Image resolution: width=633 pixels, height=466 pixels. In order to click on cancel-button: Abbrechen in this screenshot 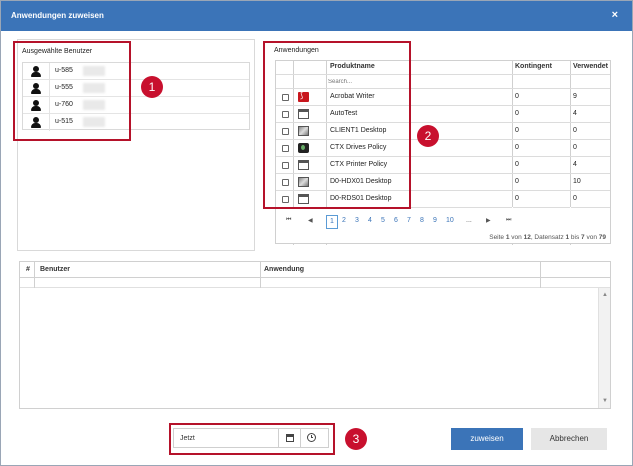, I will do `click(569, 439)`.